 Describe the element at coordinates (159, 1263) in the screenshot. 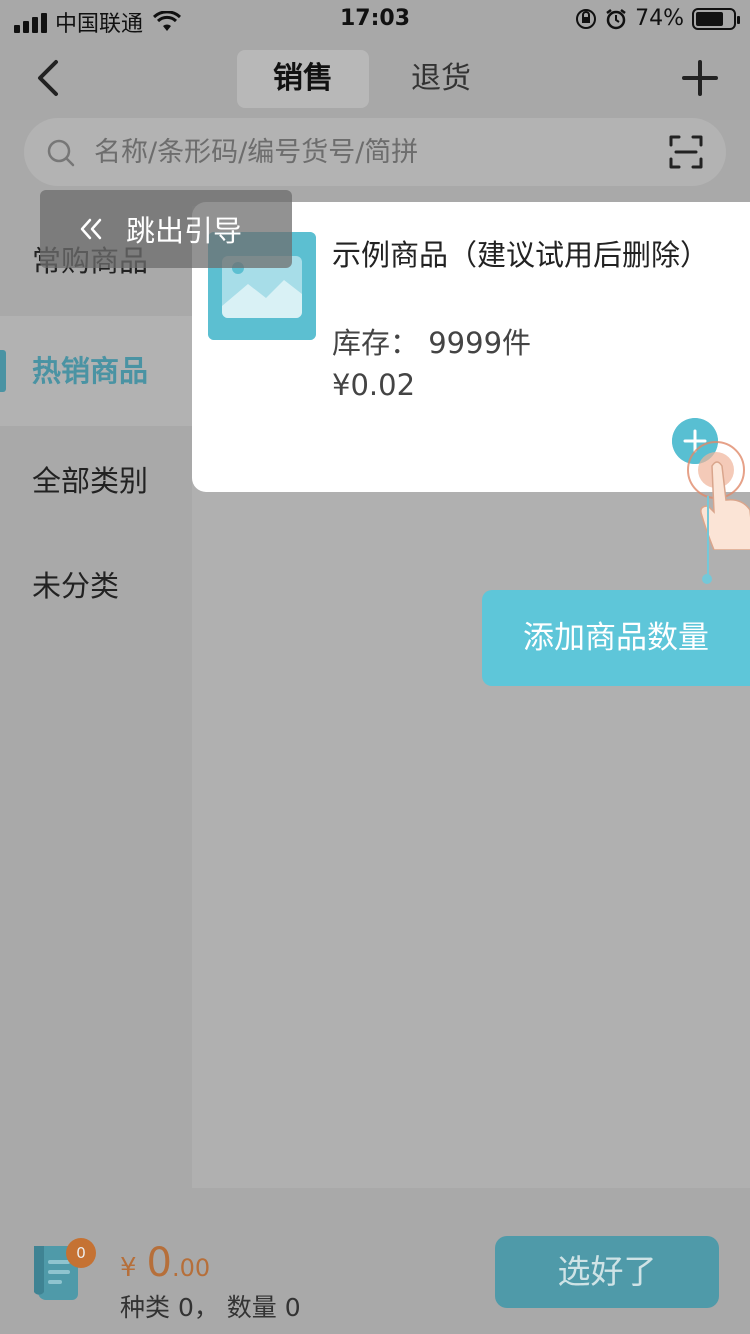

I see `amount-integer: 0` at that location.